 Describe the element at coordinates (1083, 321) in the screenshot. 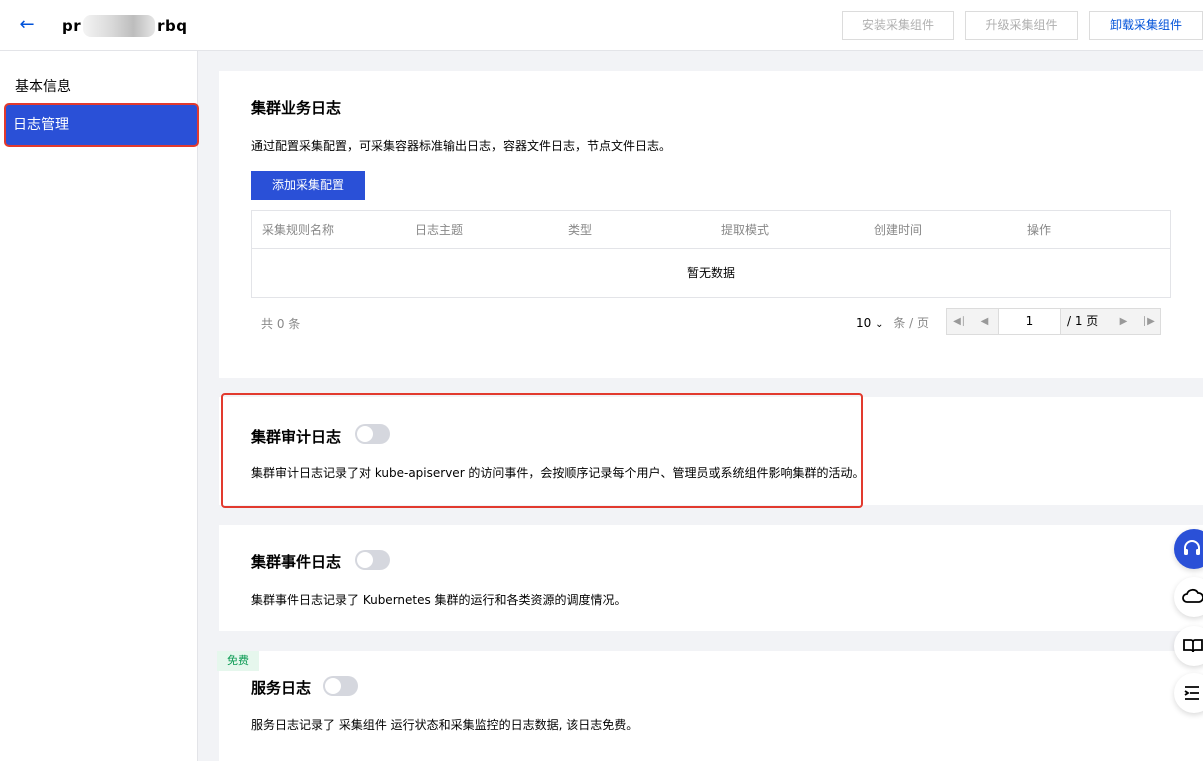

I see `total-pages: / 1 页` at that location.